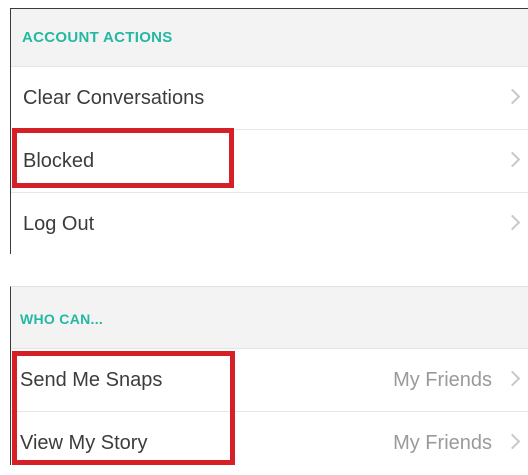 The width and height of the screenshot is (528, 475). I want to click on account-actions-header: ACCOUNT ACTIONS, so click(269, 38).